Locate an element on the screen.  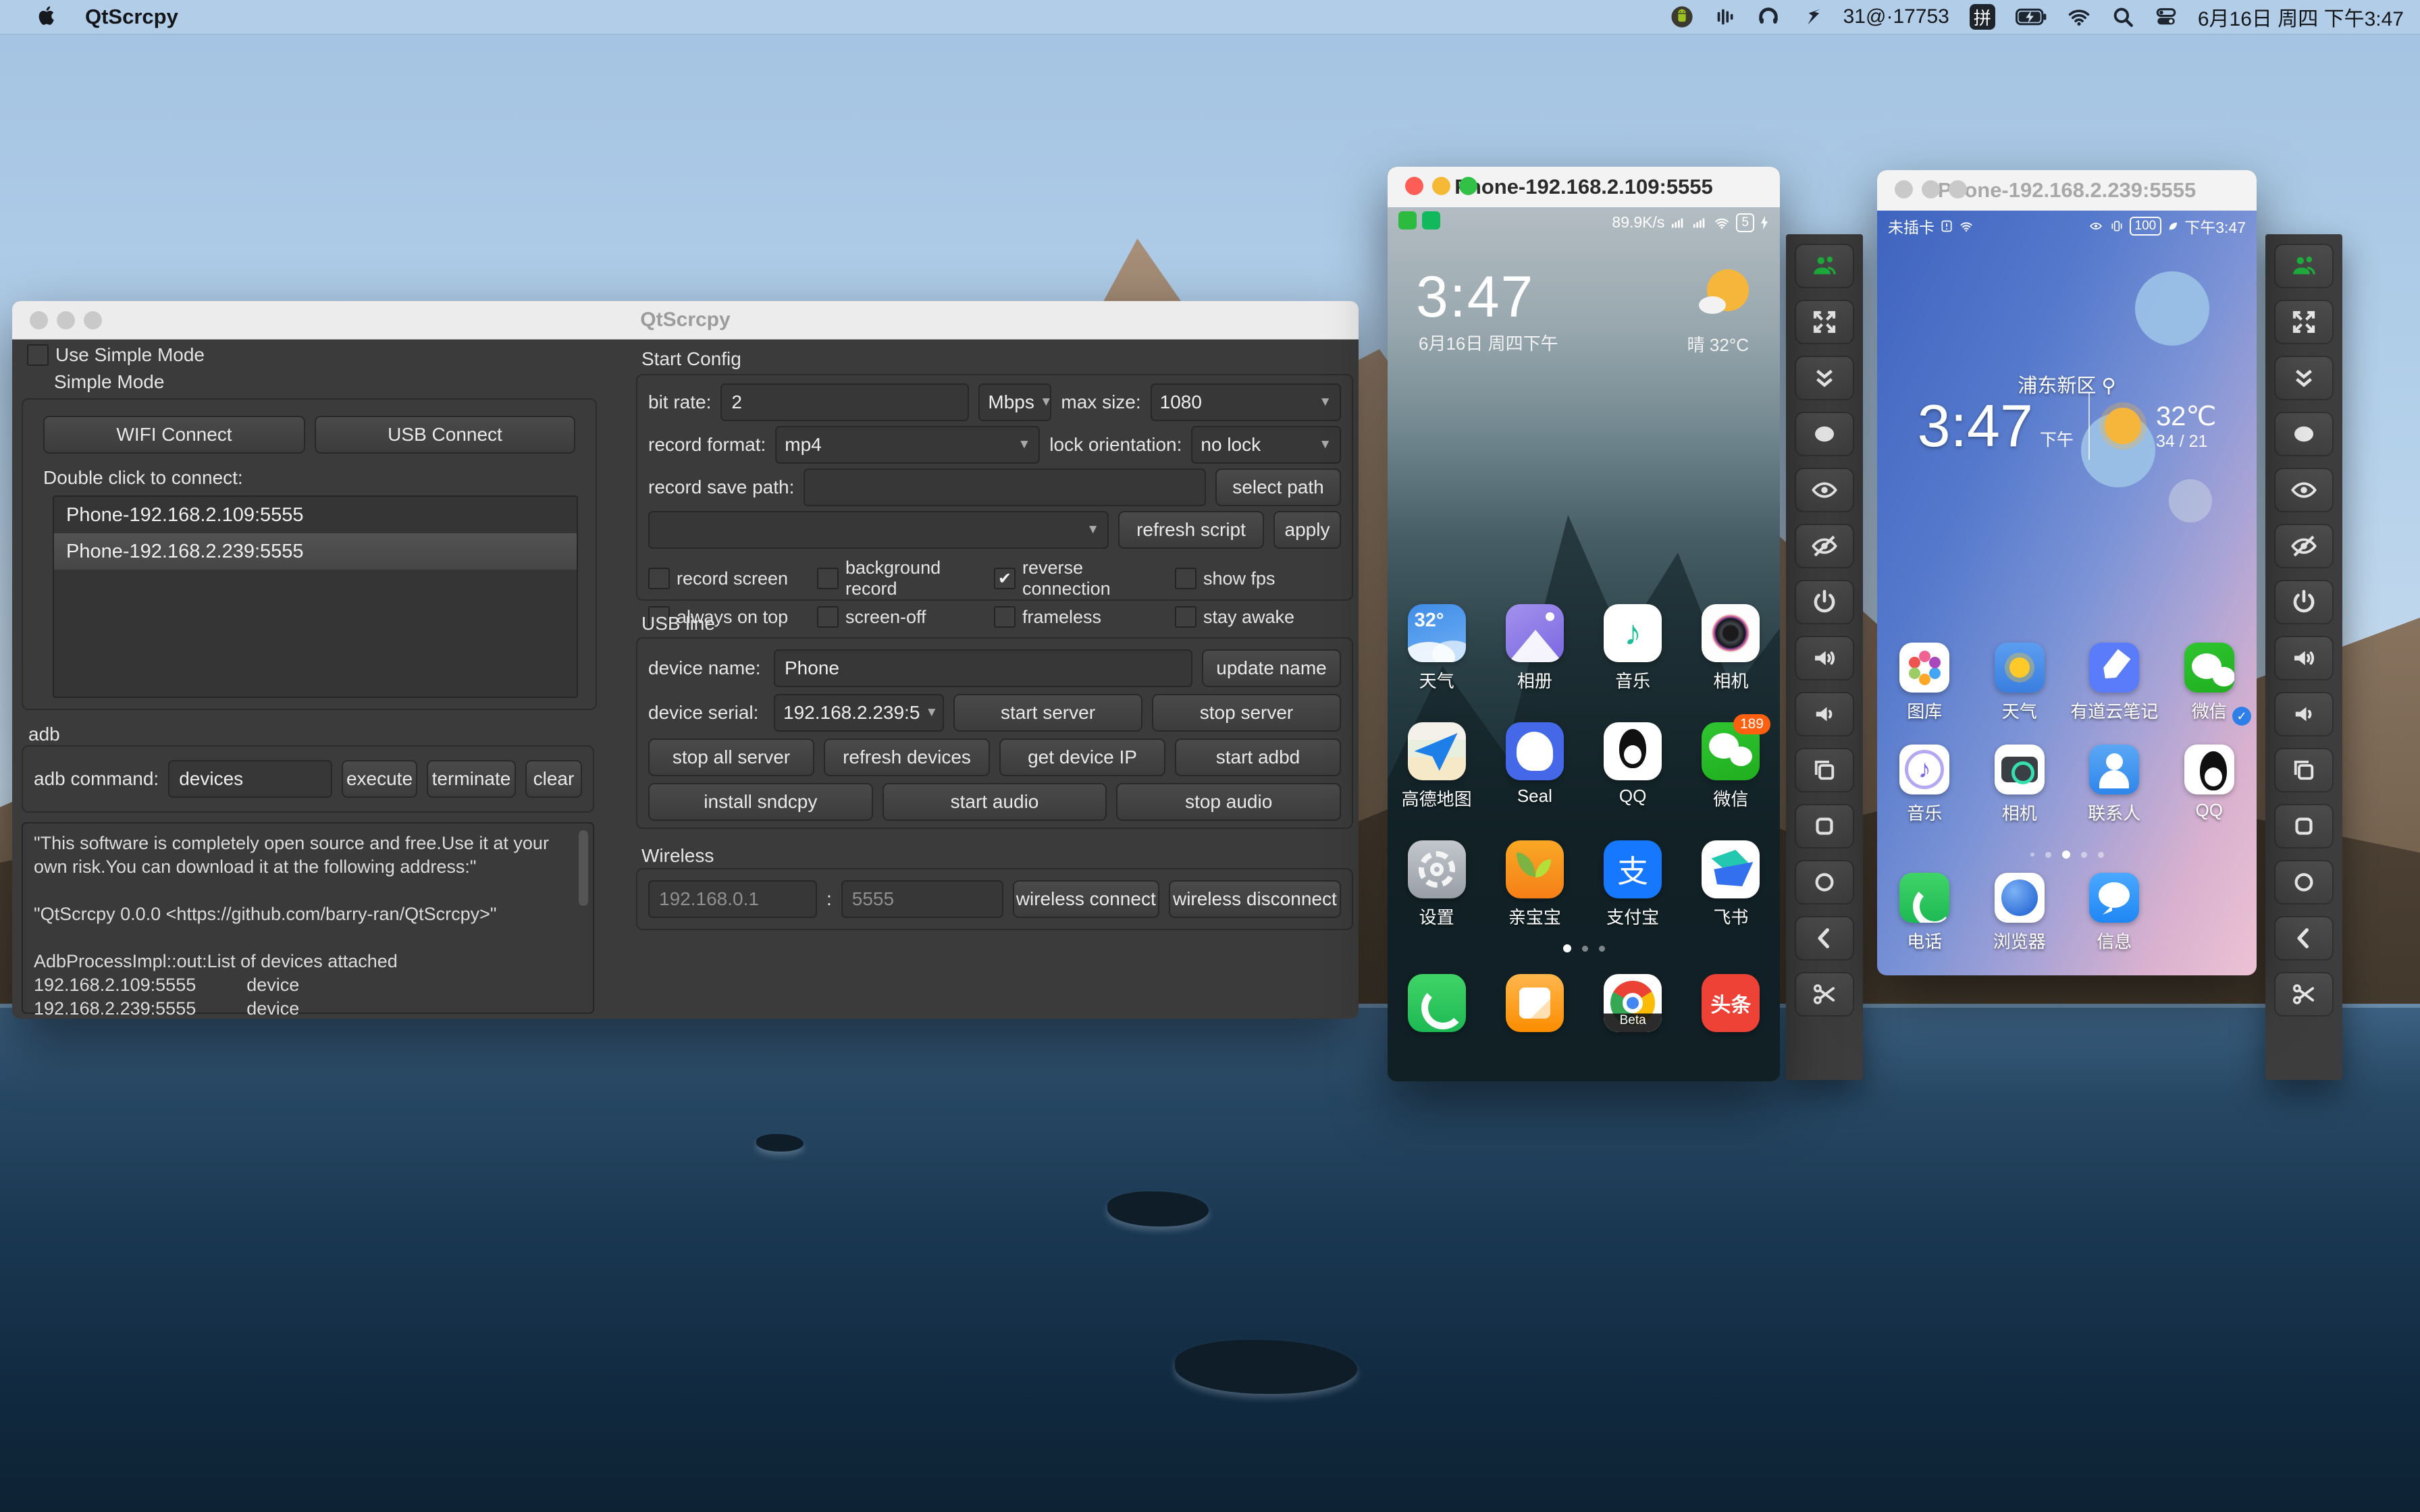
screen-off-eye-icon is located at coordinates (2304, 546).